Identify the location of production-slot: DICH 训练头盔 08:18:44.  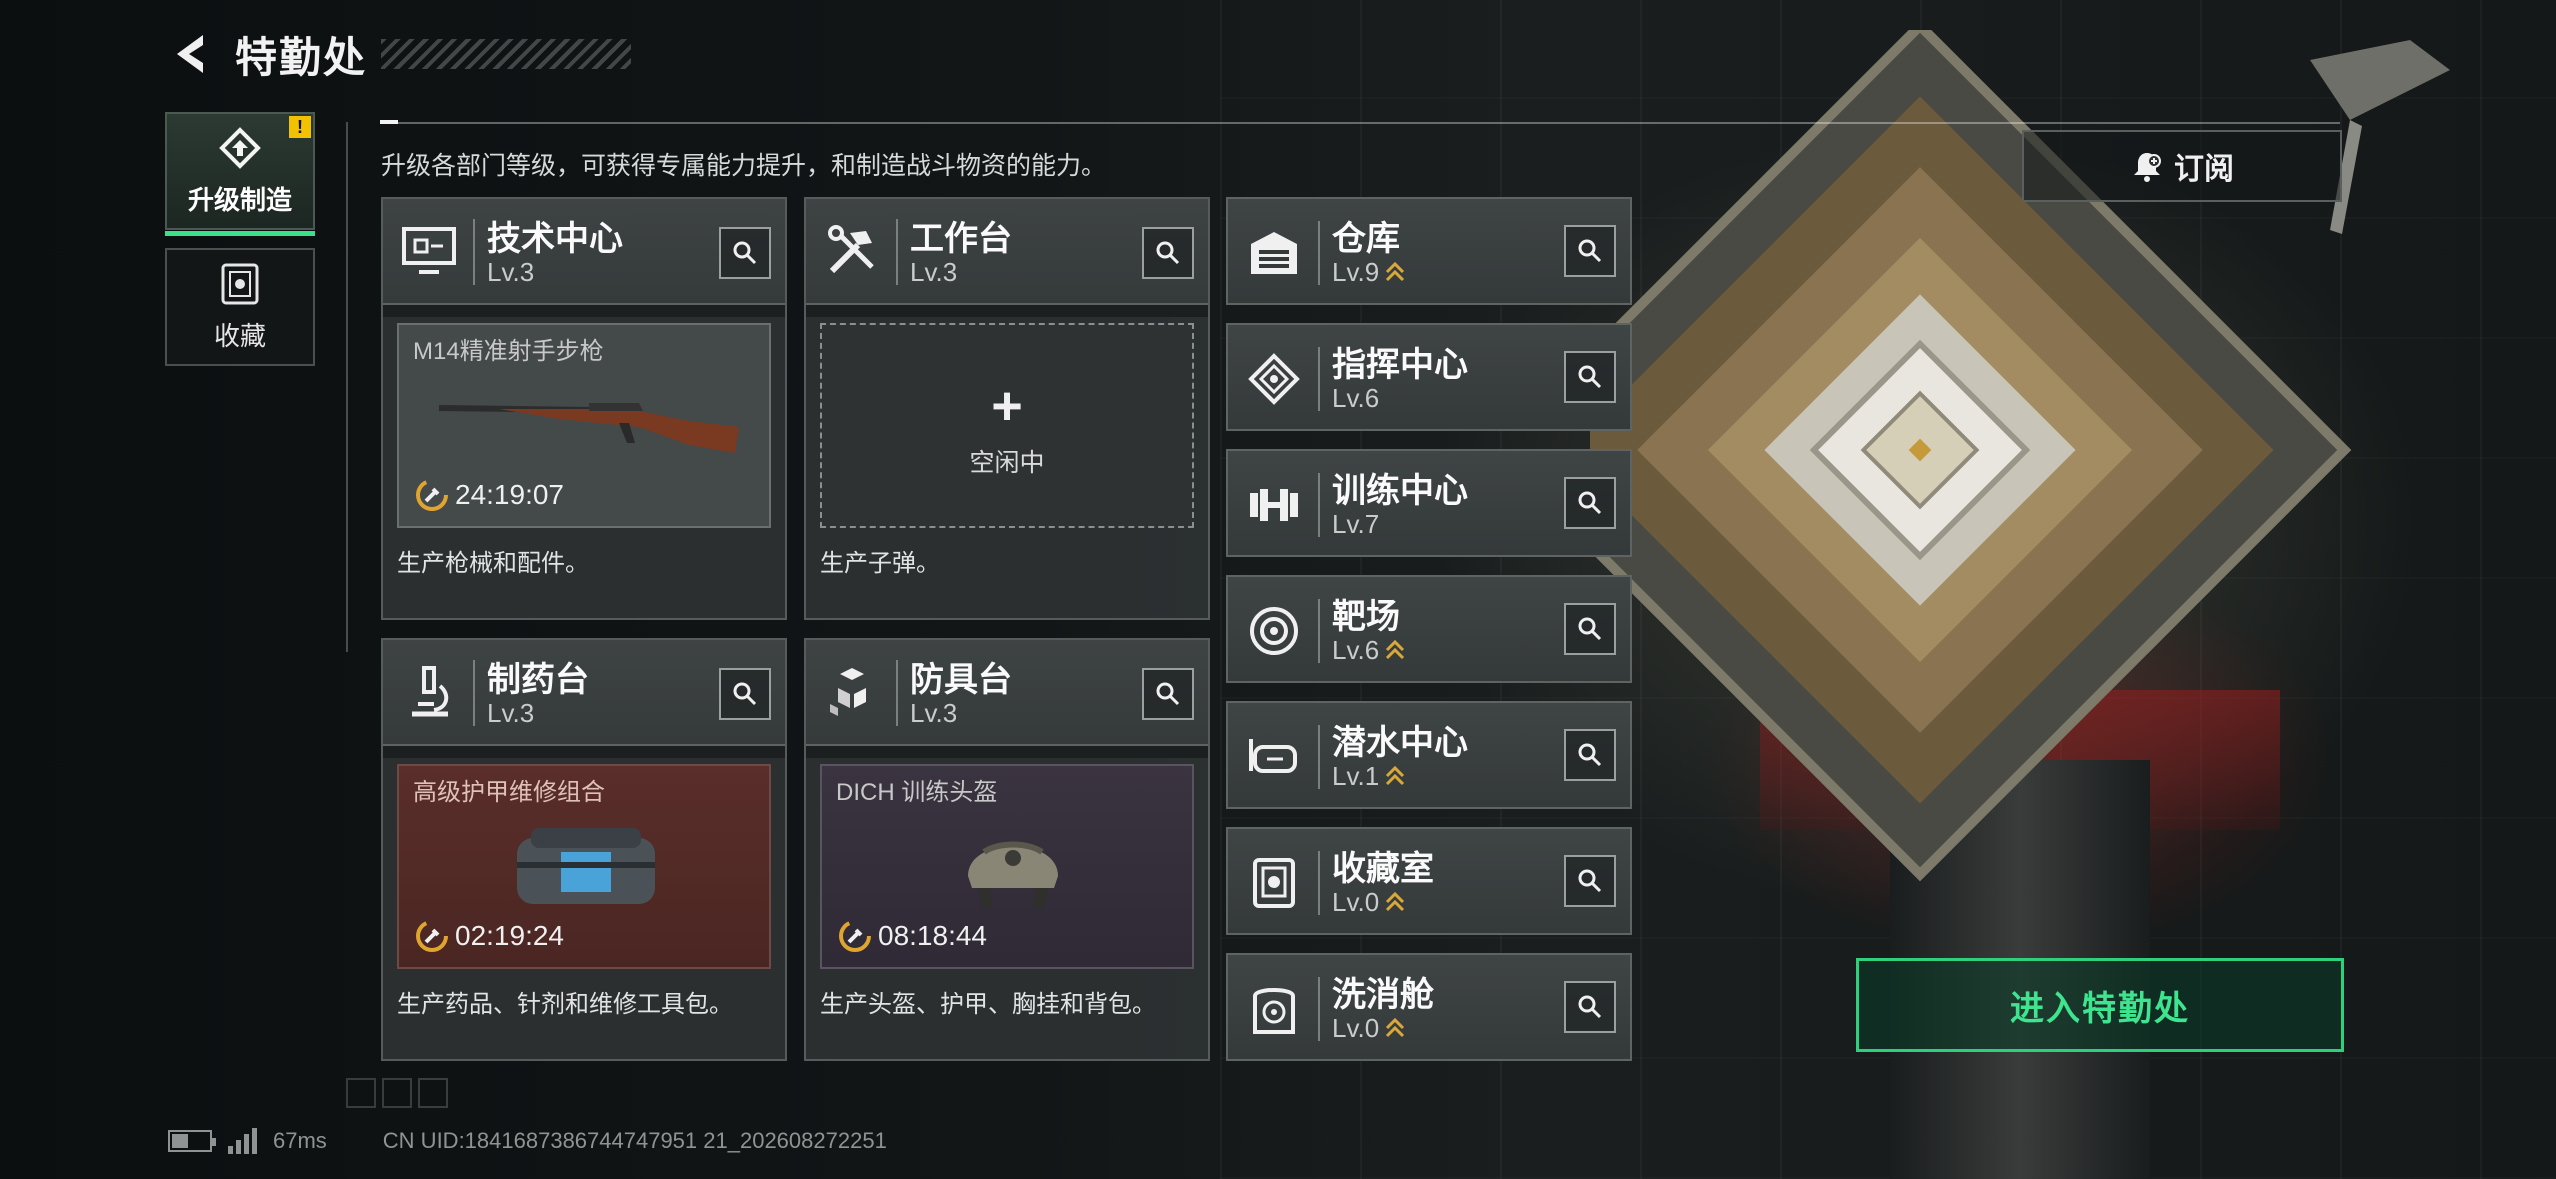
(1007, 866).